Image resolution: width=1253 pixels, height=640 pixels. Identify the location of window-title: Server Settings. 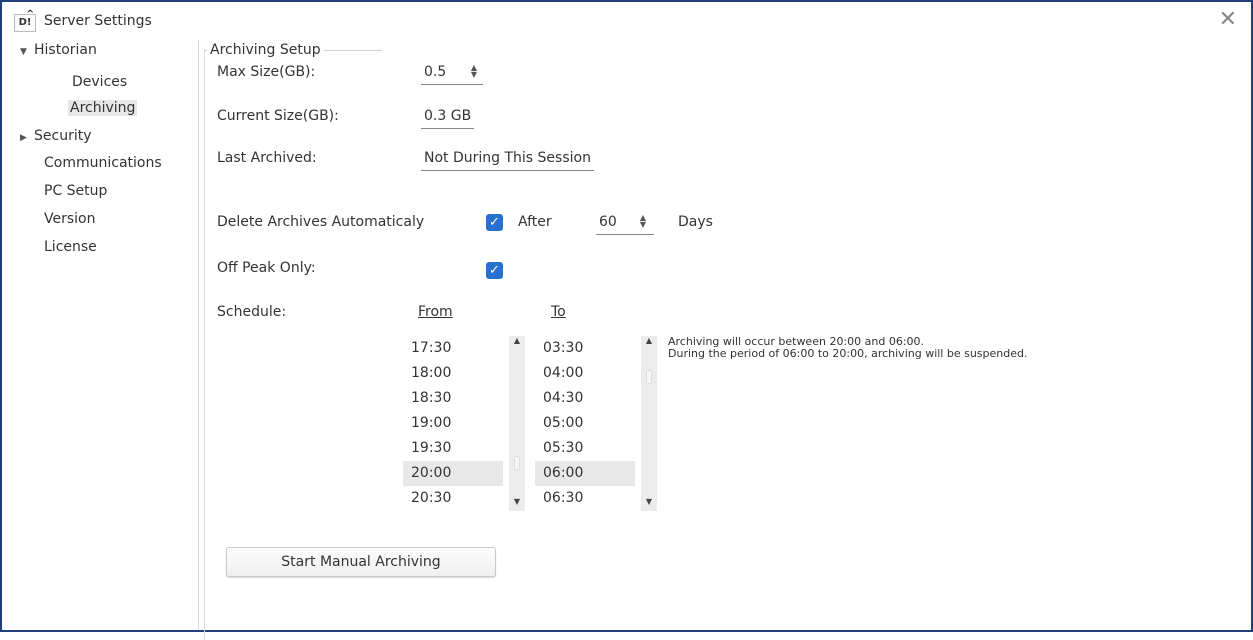
(98, 21).